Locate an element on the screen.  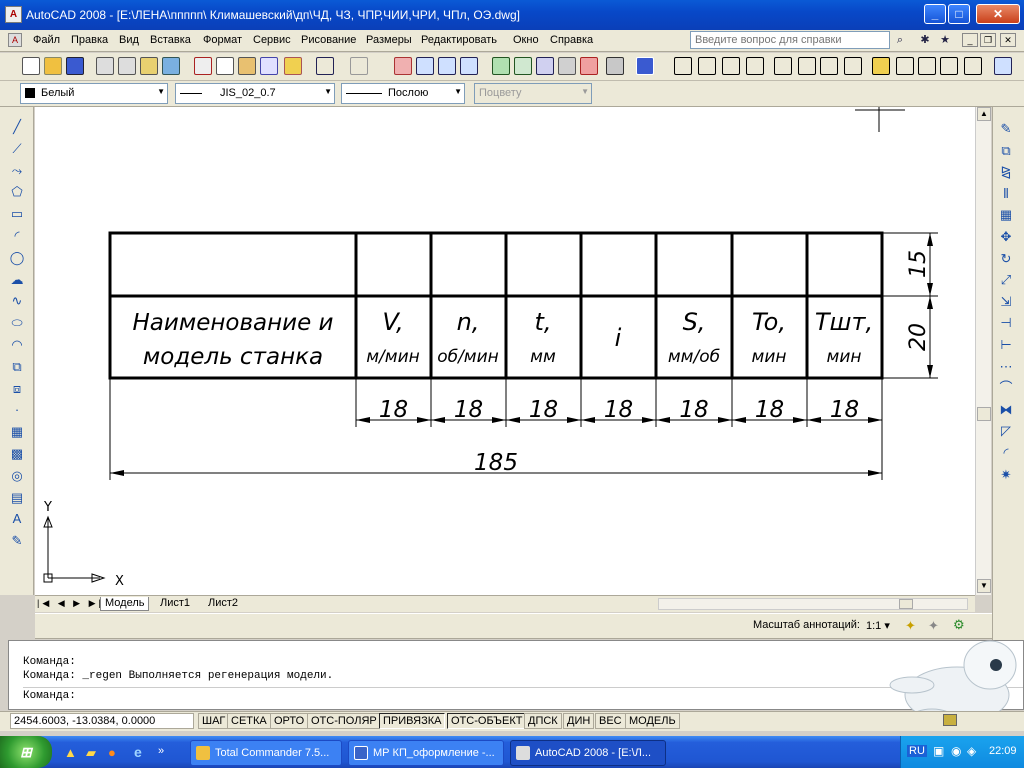
undo-icon is located at coordinates (325, 66).